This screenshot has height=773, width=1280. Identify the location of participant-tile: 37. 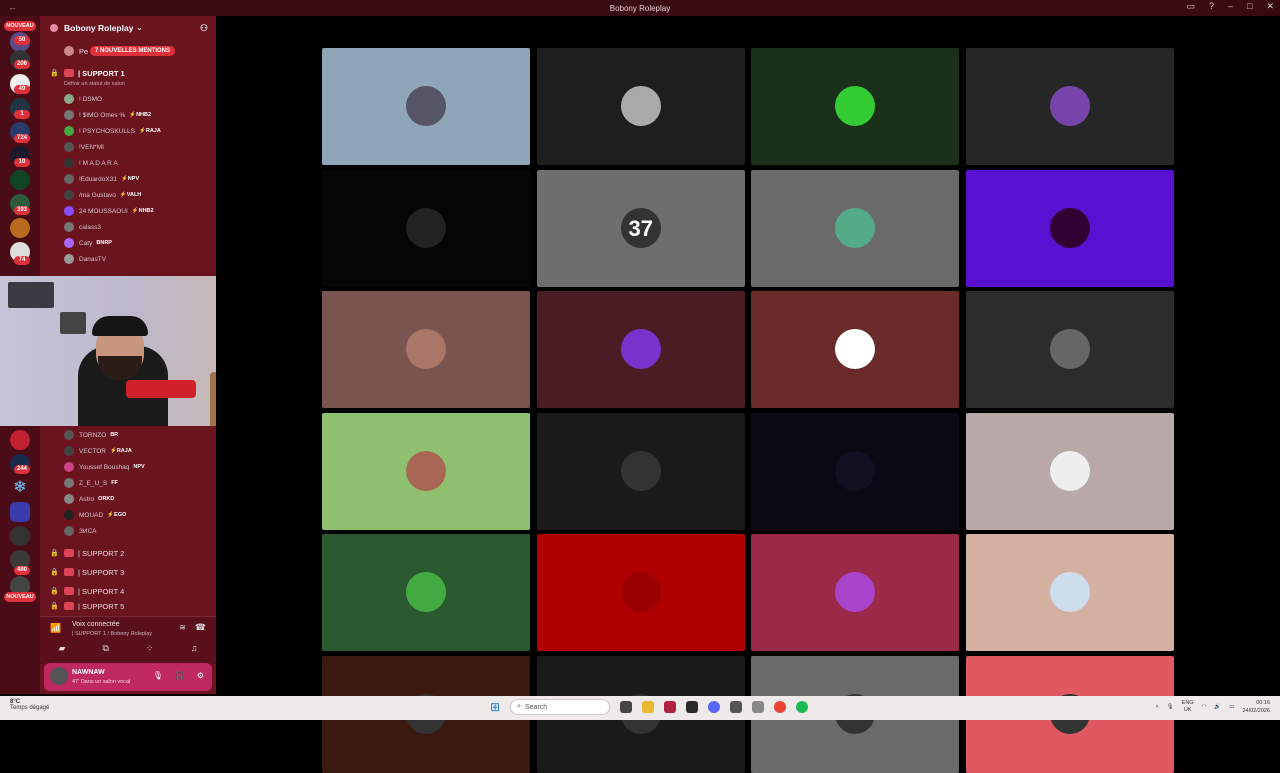
(640, 228).